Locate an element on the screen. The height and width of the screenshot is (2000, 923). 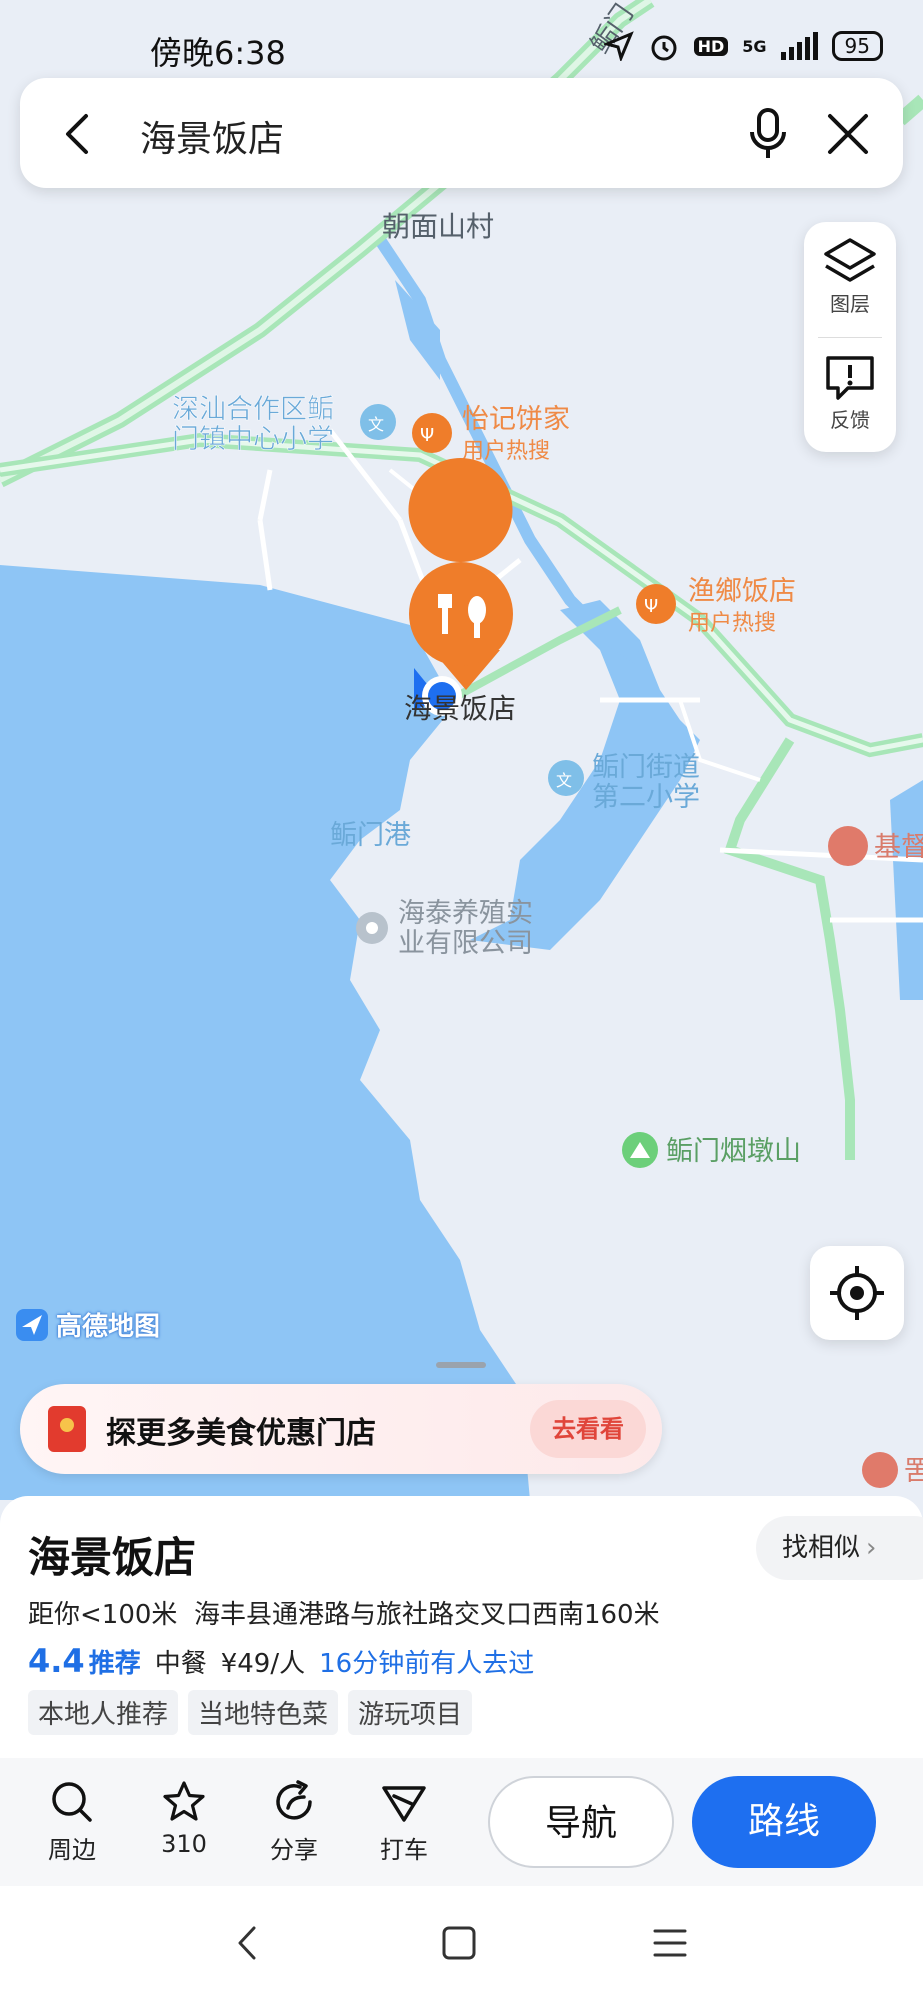
place-name: 海景饭店 is located at coordinates (112, 1557).